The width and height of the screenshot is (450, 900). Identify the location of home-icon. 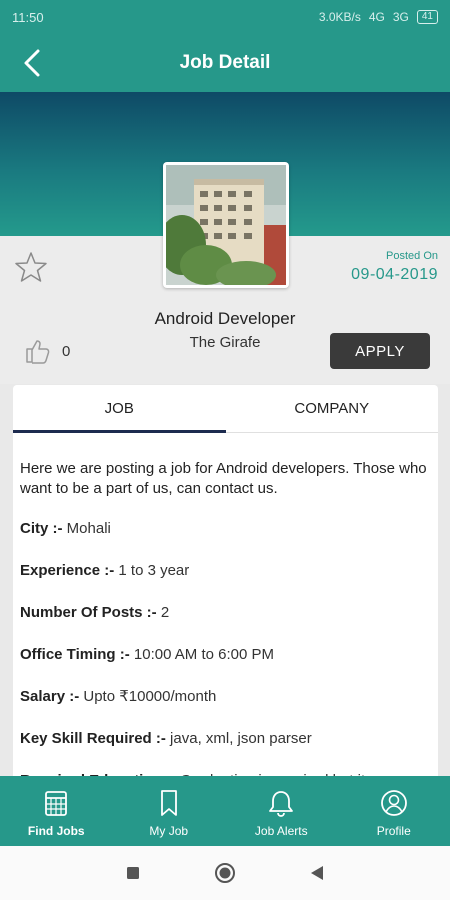
(225, 873).